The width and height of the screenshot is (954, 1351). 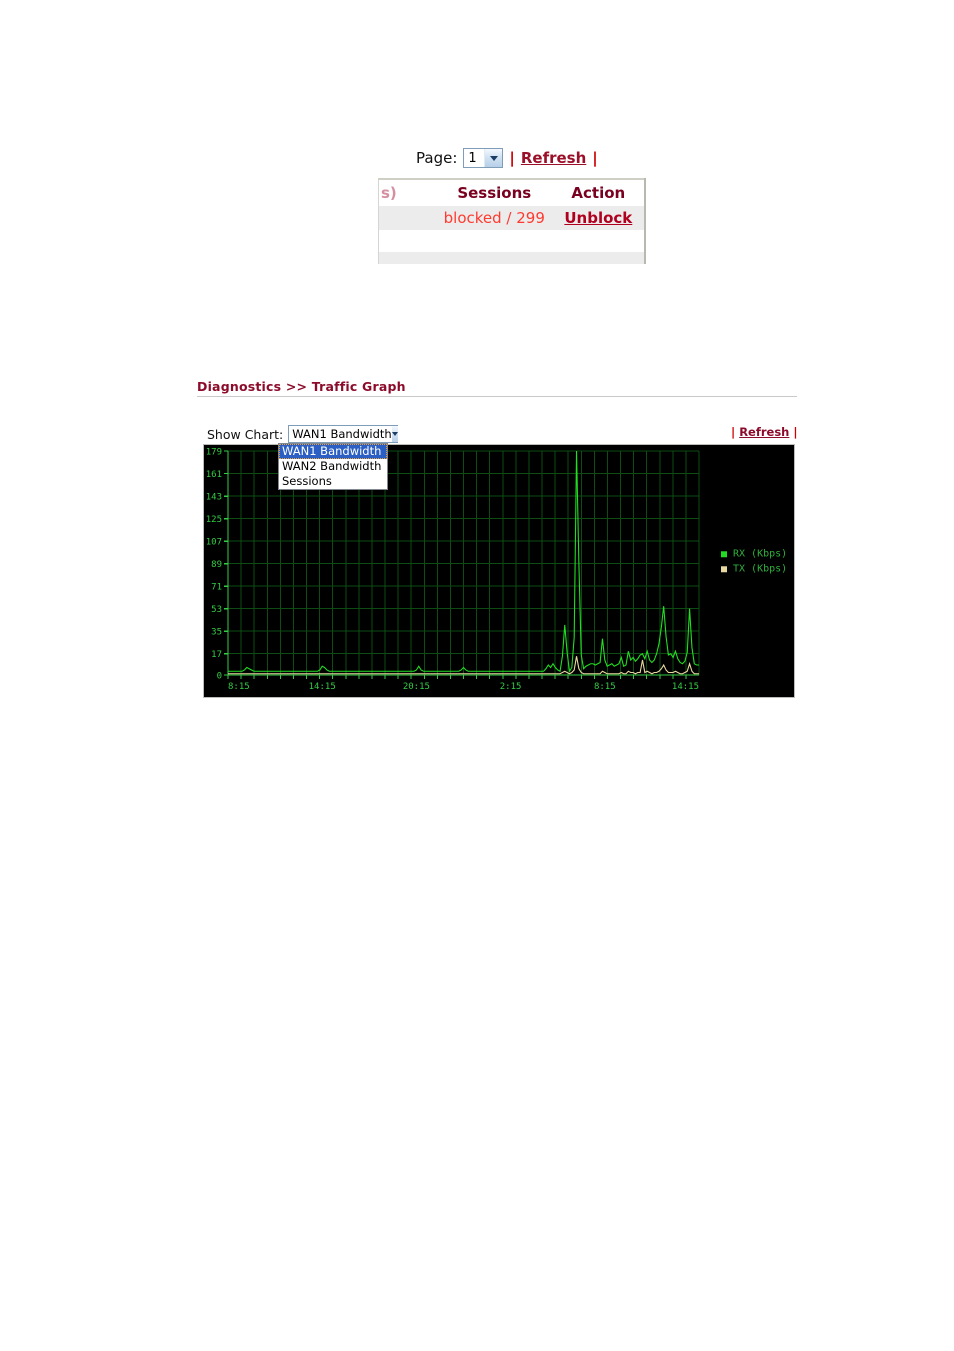 I want to click on show-chart-row: Show Chart: WAN1 Bandwidth, so click(x=303, y=434).